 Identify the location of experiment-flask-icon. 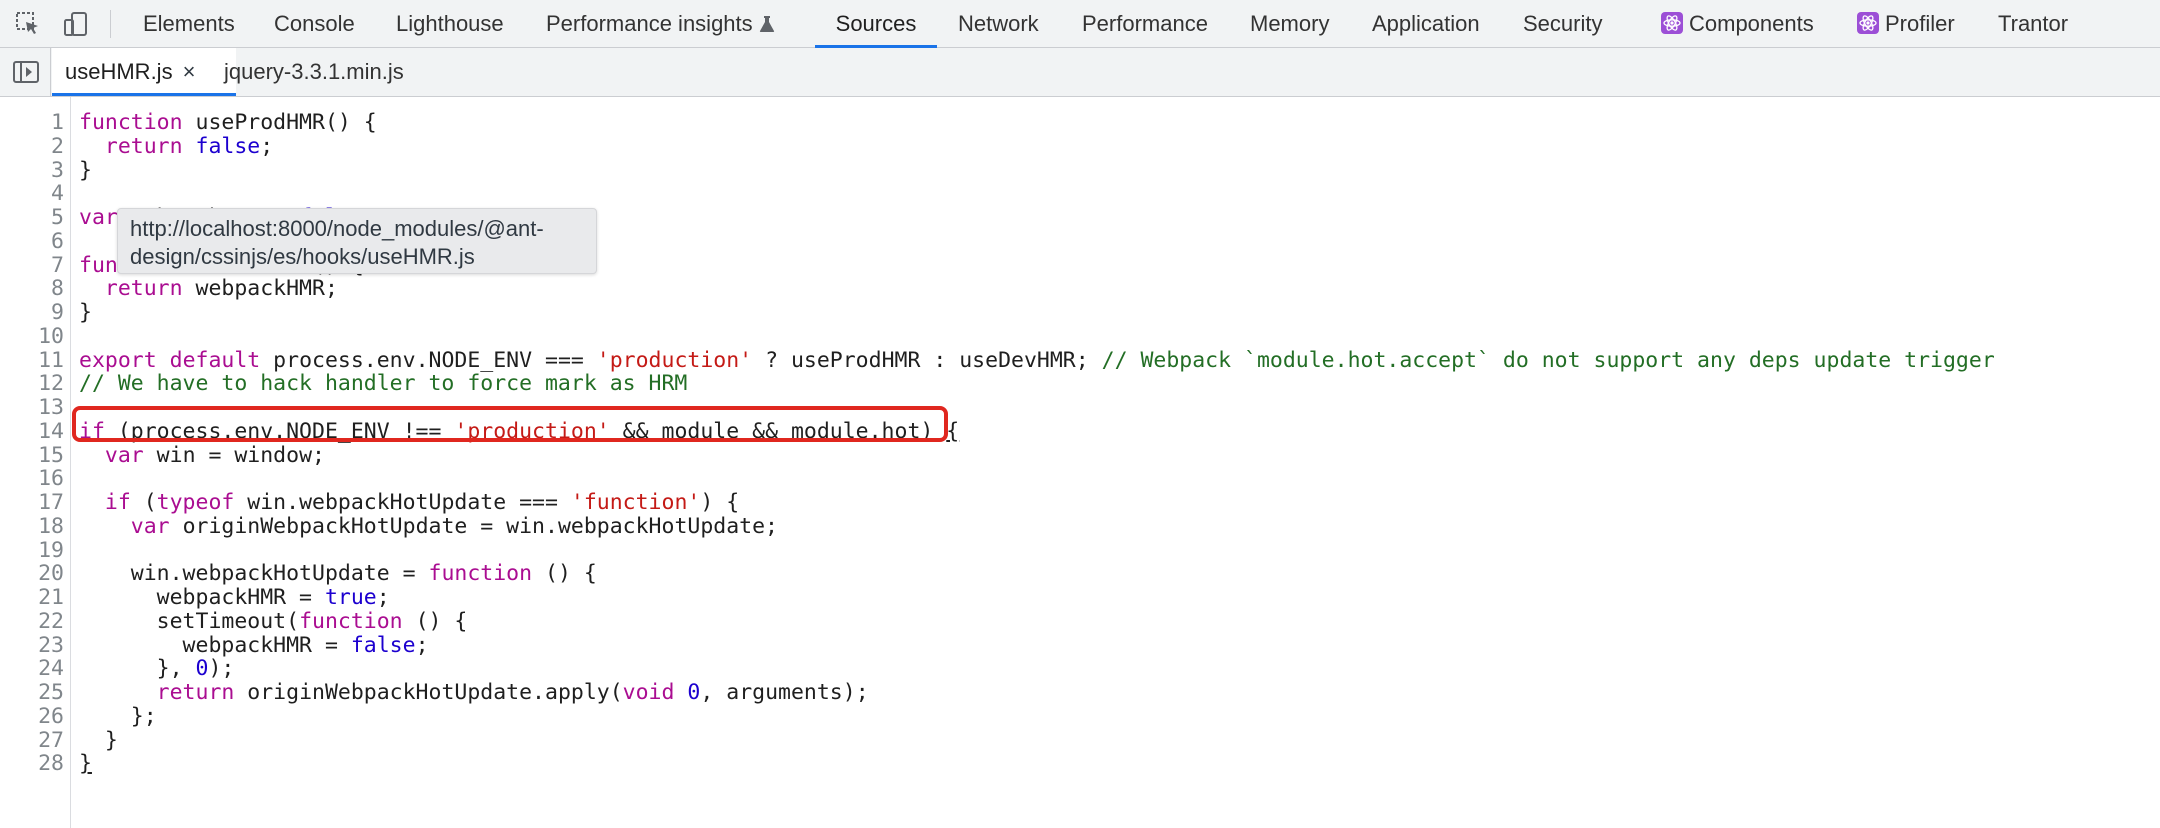
(767, 26).